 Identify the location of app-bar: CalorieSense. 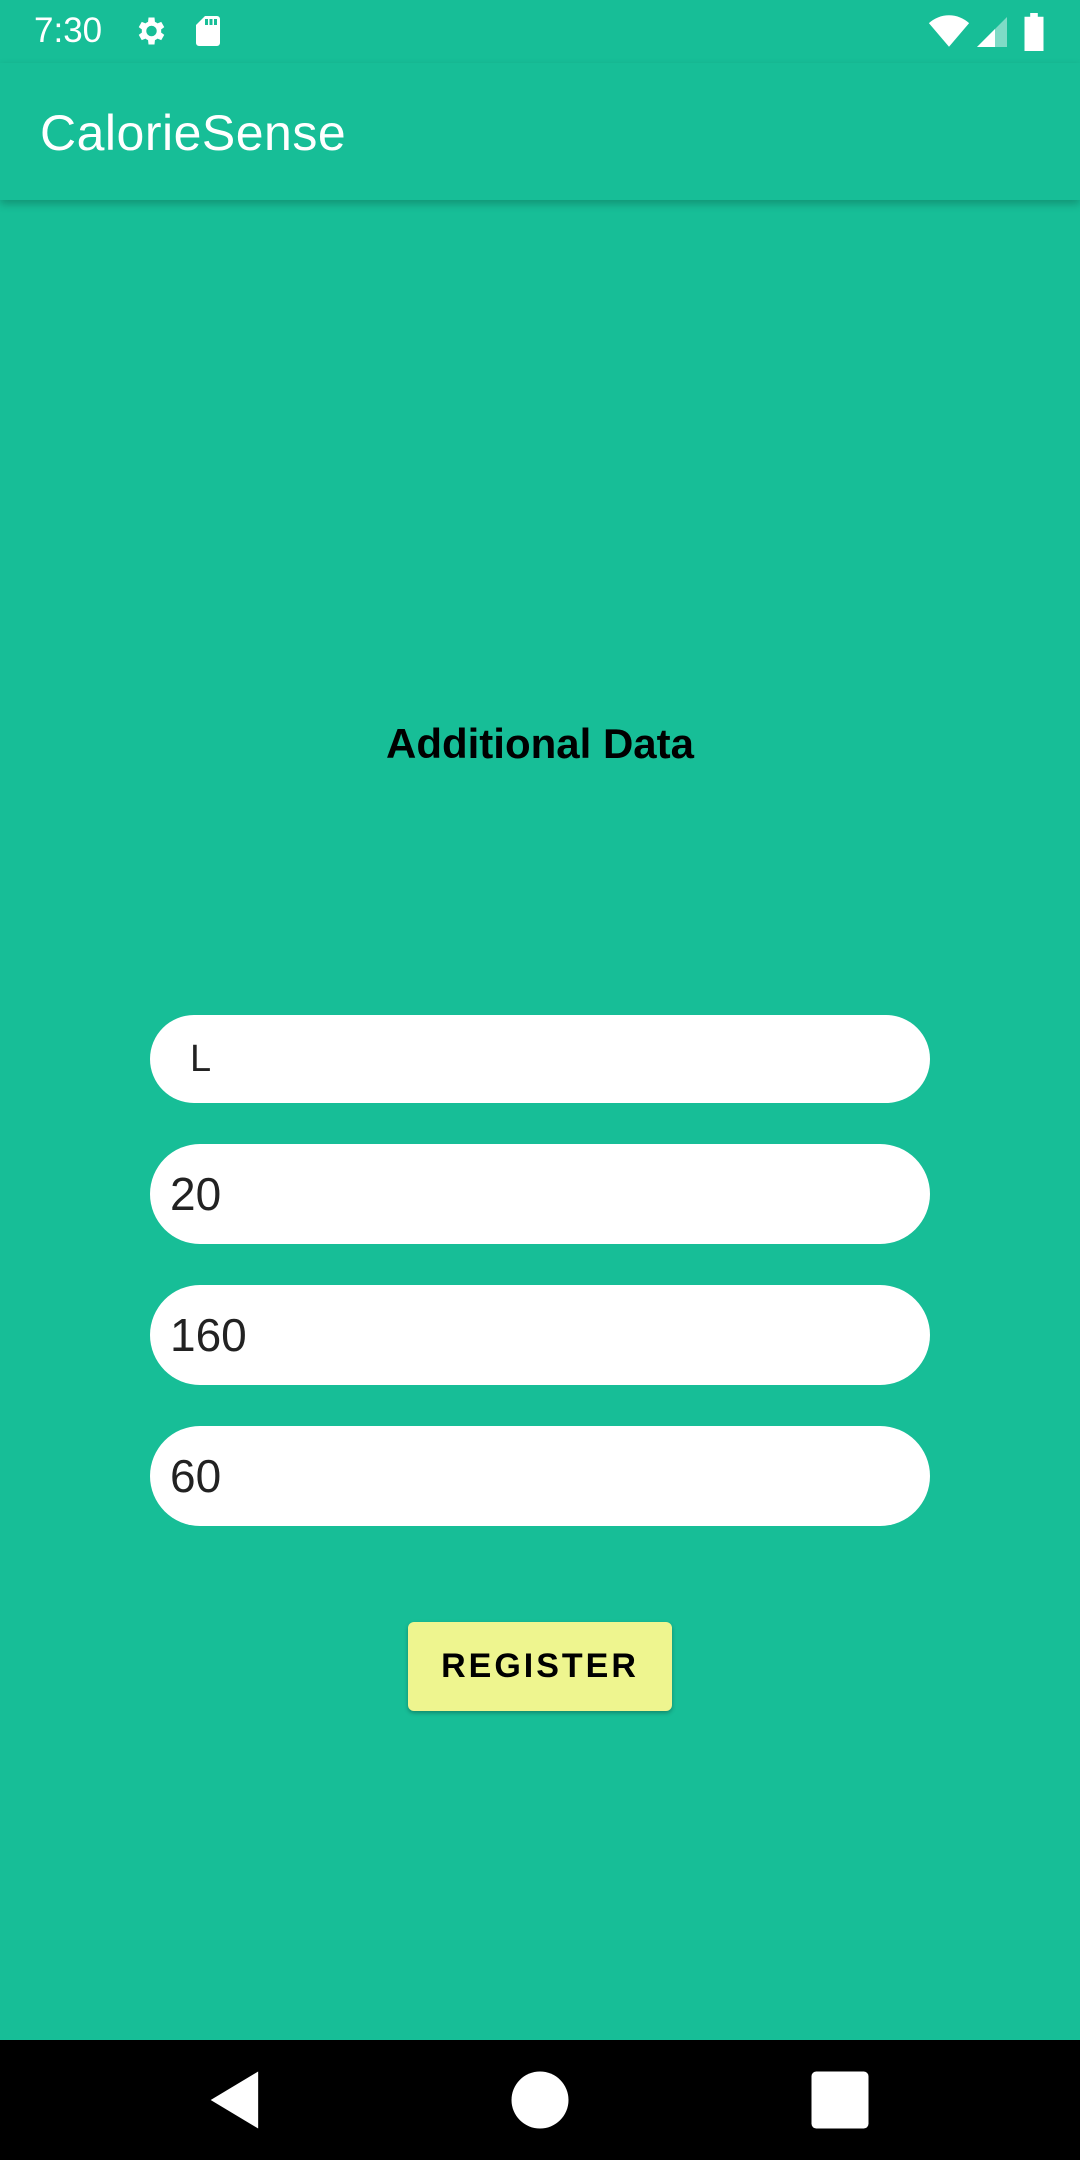
(540, 131).